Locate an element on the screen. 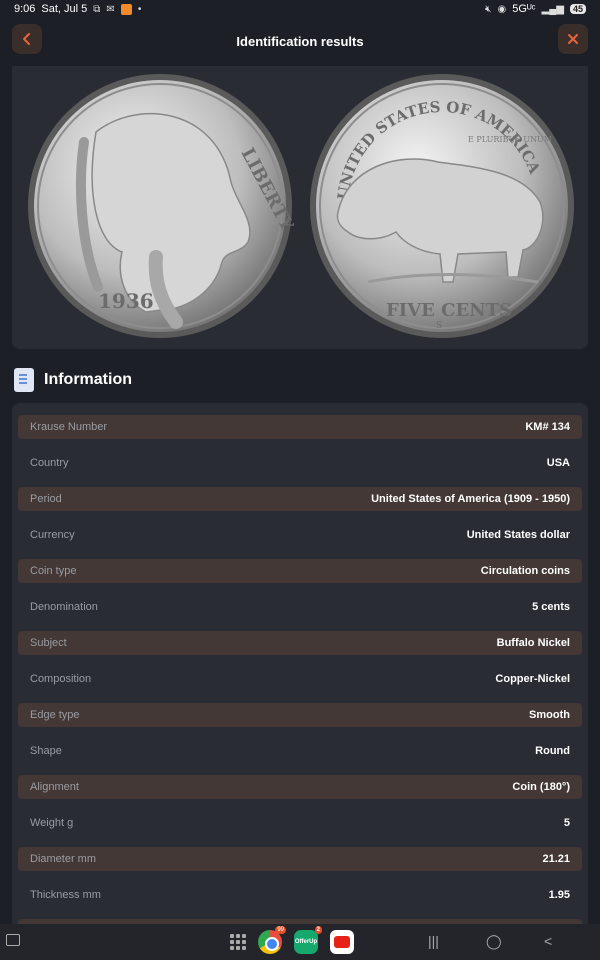  info-row: Coin type Circulation coins is located at coordinates (300, 571).